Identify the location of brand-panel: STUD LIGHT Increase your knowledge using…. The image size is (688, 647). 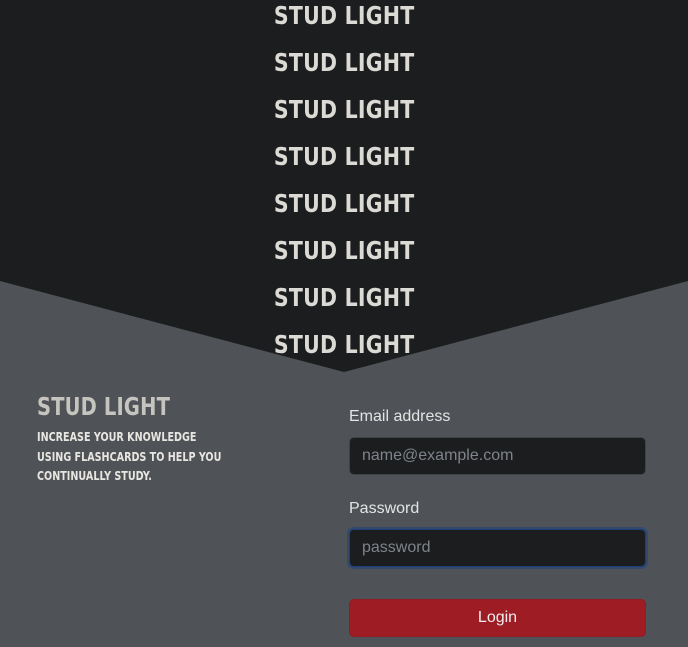
(152, 439).